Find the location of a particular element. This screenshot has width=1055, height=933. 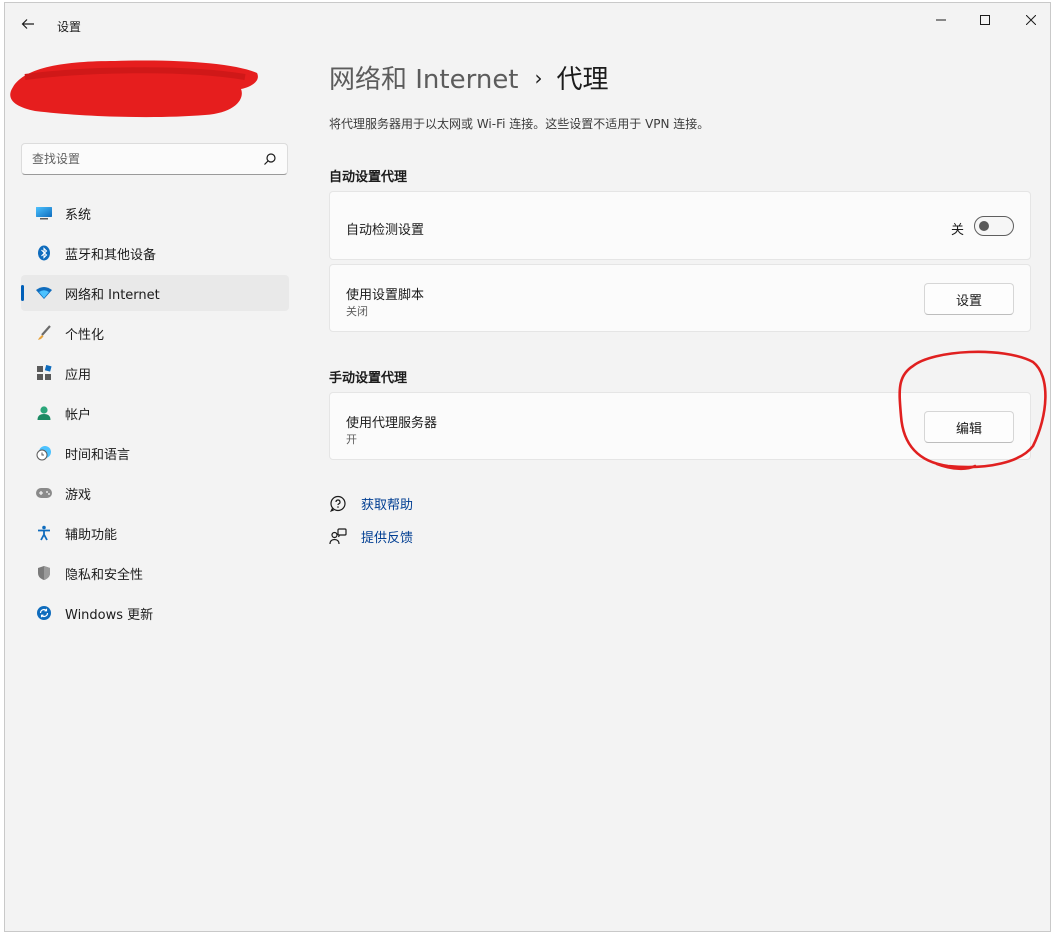

setup-script-button: 设置 is located at coordinates (969, 299).